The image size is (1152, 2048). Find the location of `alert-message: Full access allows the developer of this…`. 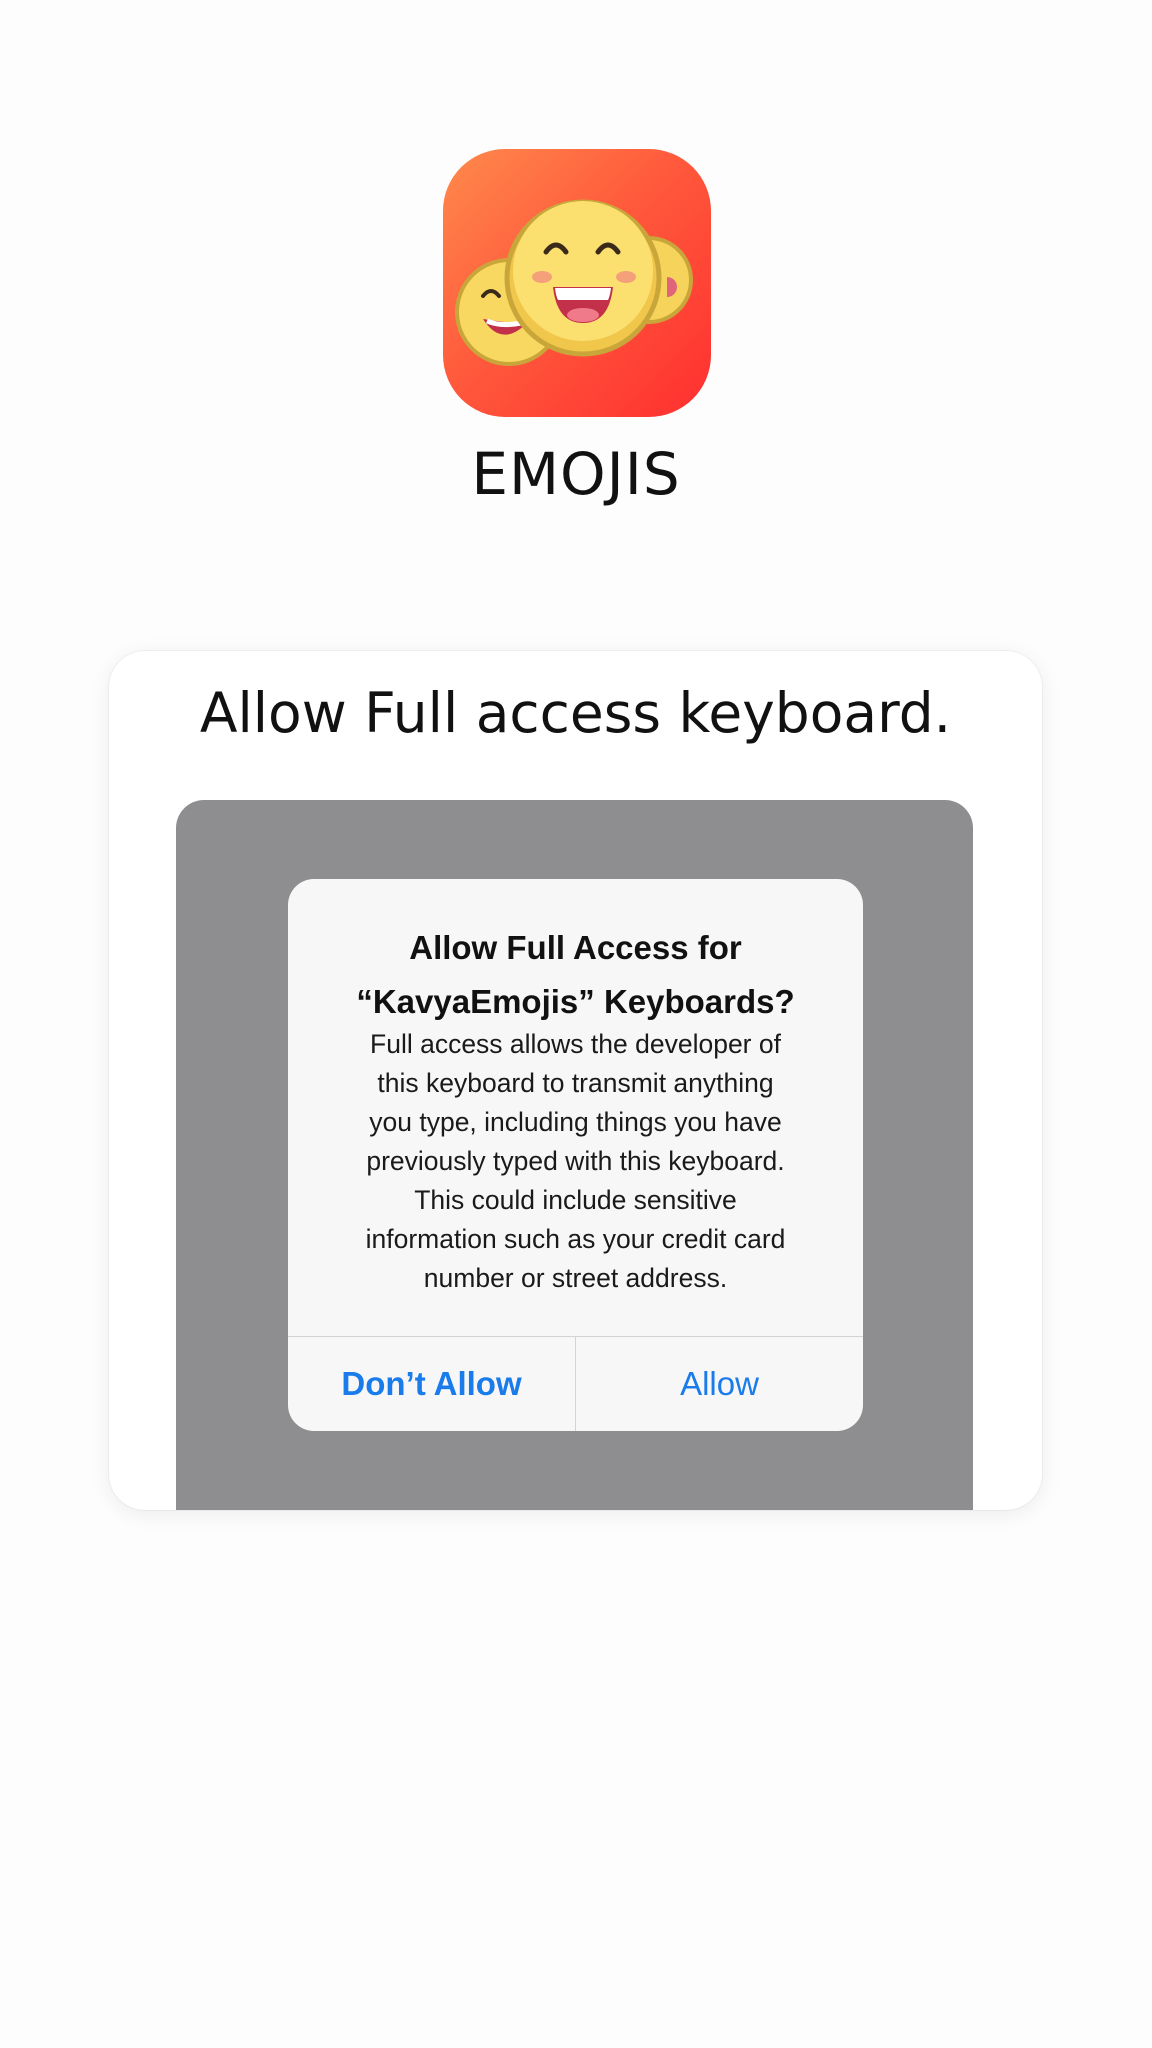

alert-message: Full access allows the developer of this… is located at coordinates (575, 1161).